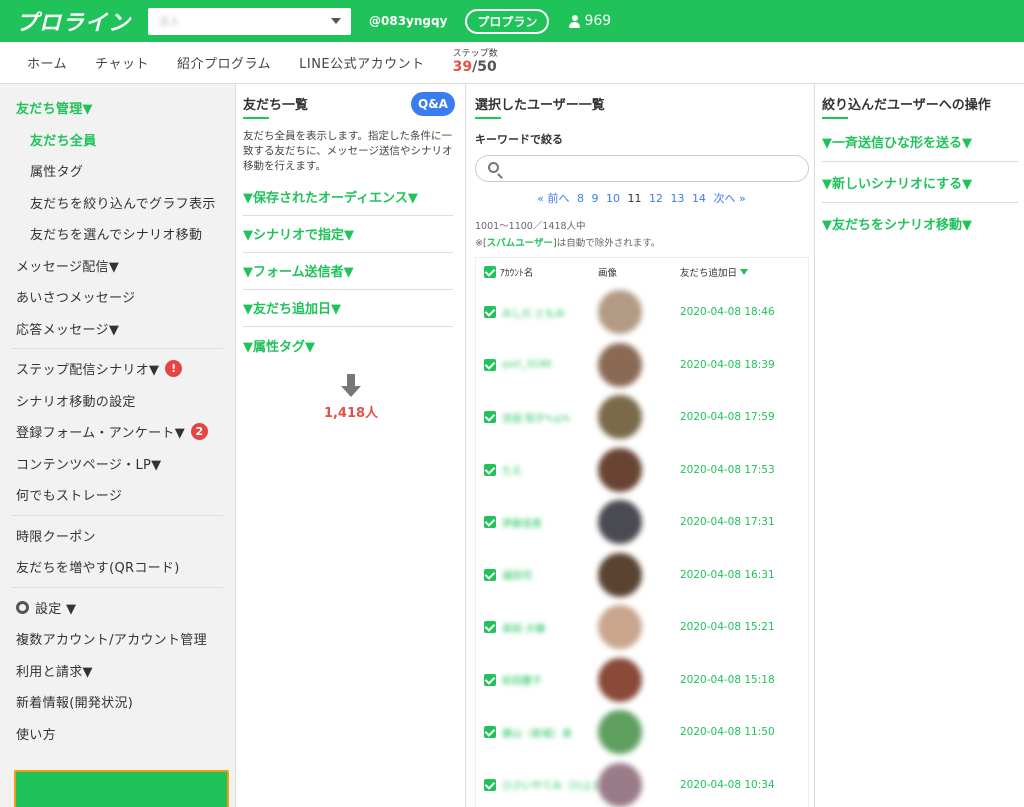 This screenshot has width=1024, height=807. What do you see at coordinates (117, 234) in the screenshot?
I see `sidebar-item-select-scenario: 友だちを選んでシナリオ移動` at bounding box center [117, 234].